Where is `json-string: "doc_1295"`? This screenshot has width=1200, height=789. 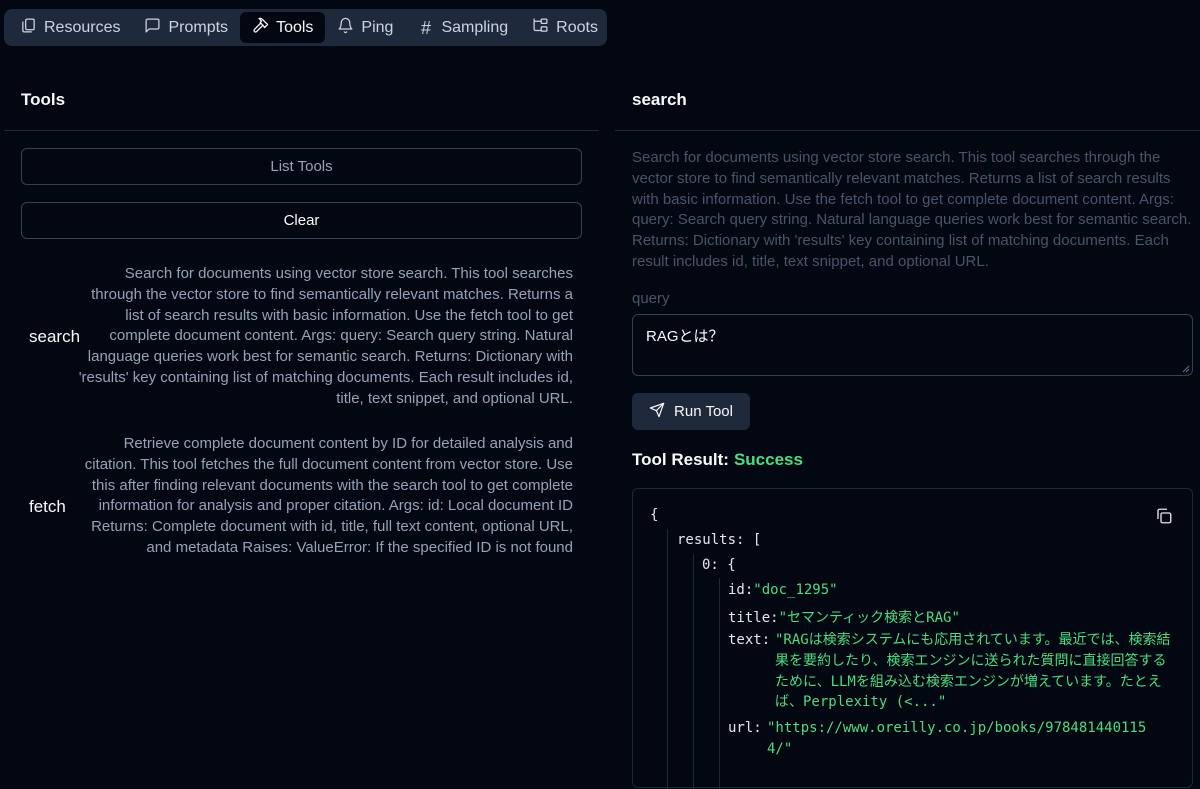
json-string: "doc_1295" is located at coordinates (795, 590).